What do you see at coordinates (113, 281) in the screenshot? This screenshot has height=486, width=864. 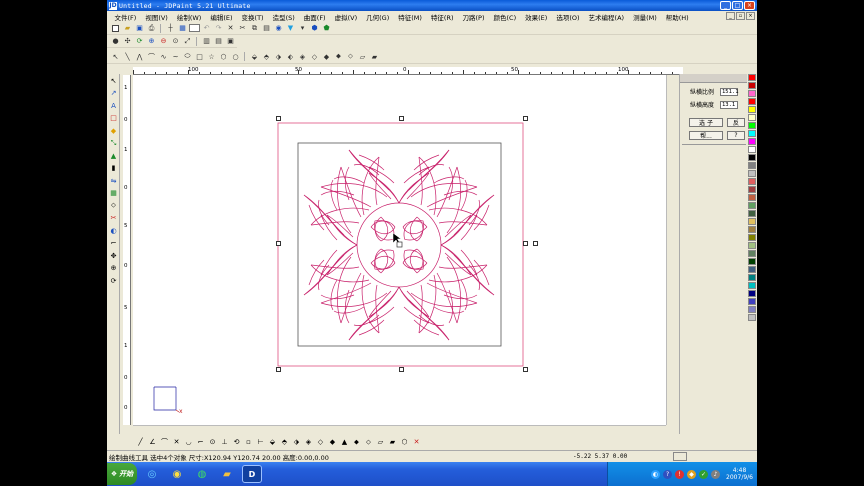 I see `rotate-tool-icon: ⟳` at bounding box center [113, 281].